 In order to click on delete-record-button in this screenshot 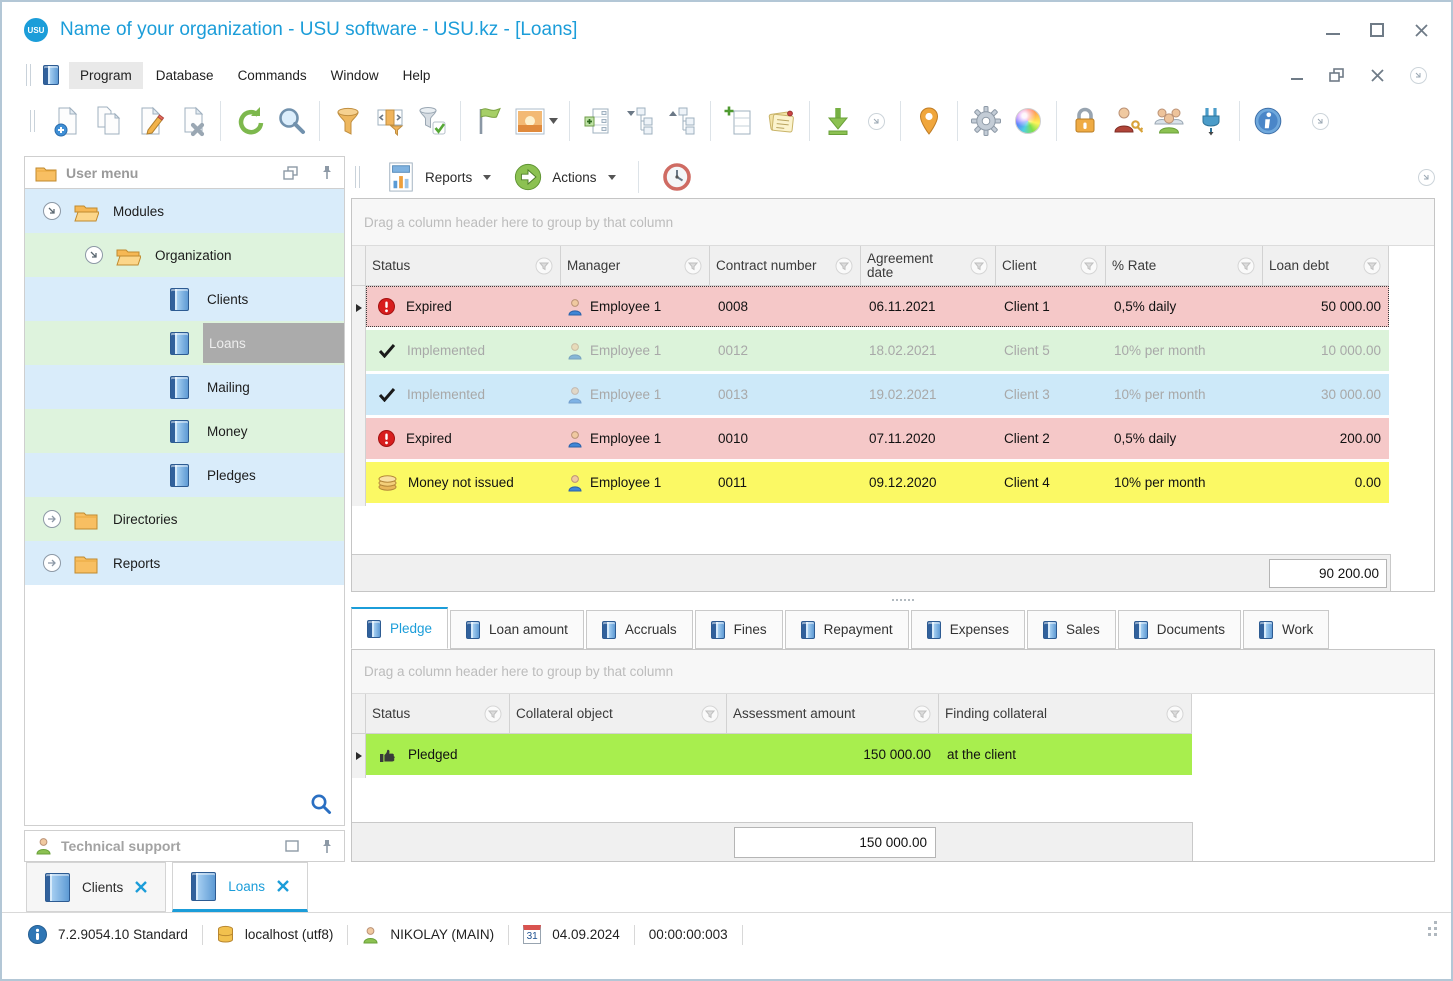, I will do `click(192, 121)`.